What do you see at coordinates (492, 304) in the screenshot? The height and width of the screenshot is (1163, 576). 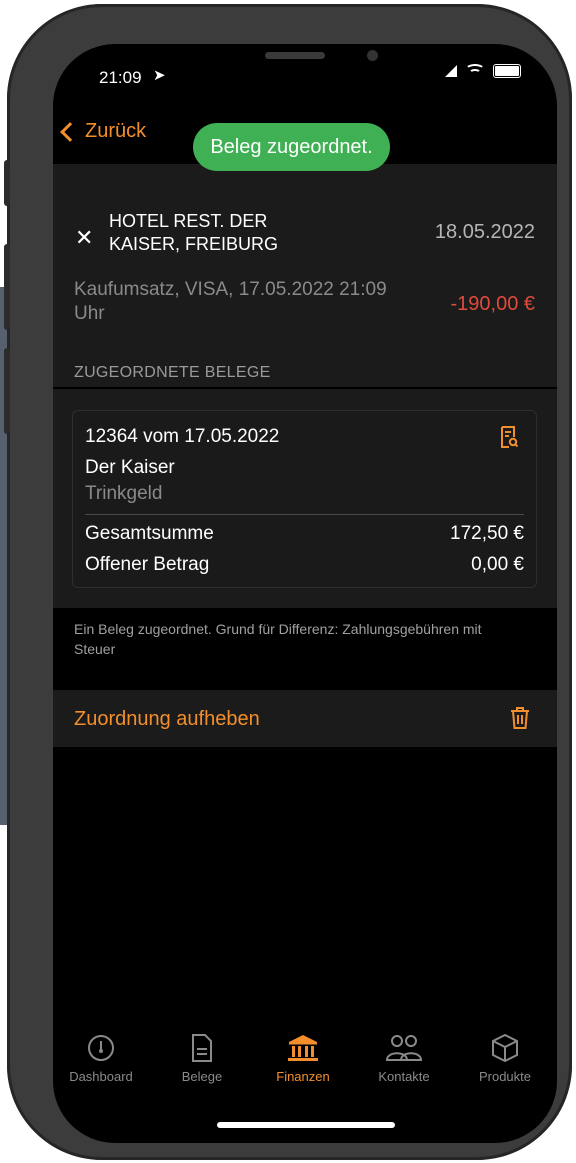 I see `transaction-amount: -190,00 €` at bounding box center [492, 304].